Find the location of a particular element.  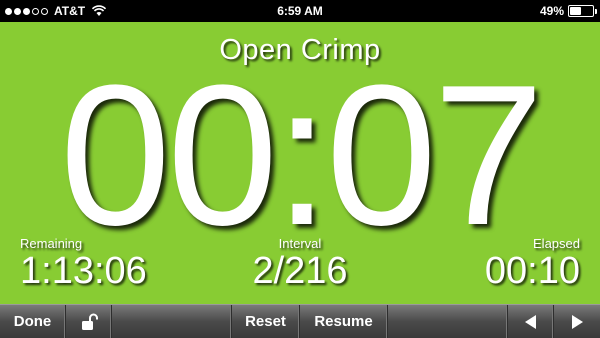

elapsed-stat: Elapsed 00:10 is located at coordinates (532, 263).